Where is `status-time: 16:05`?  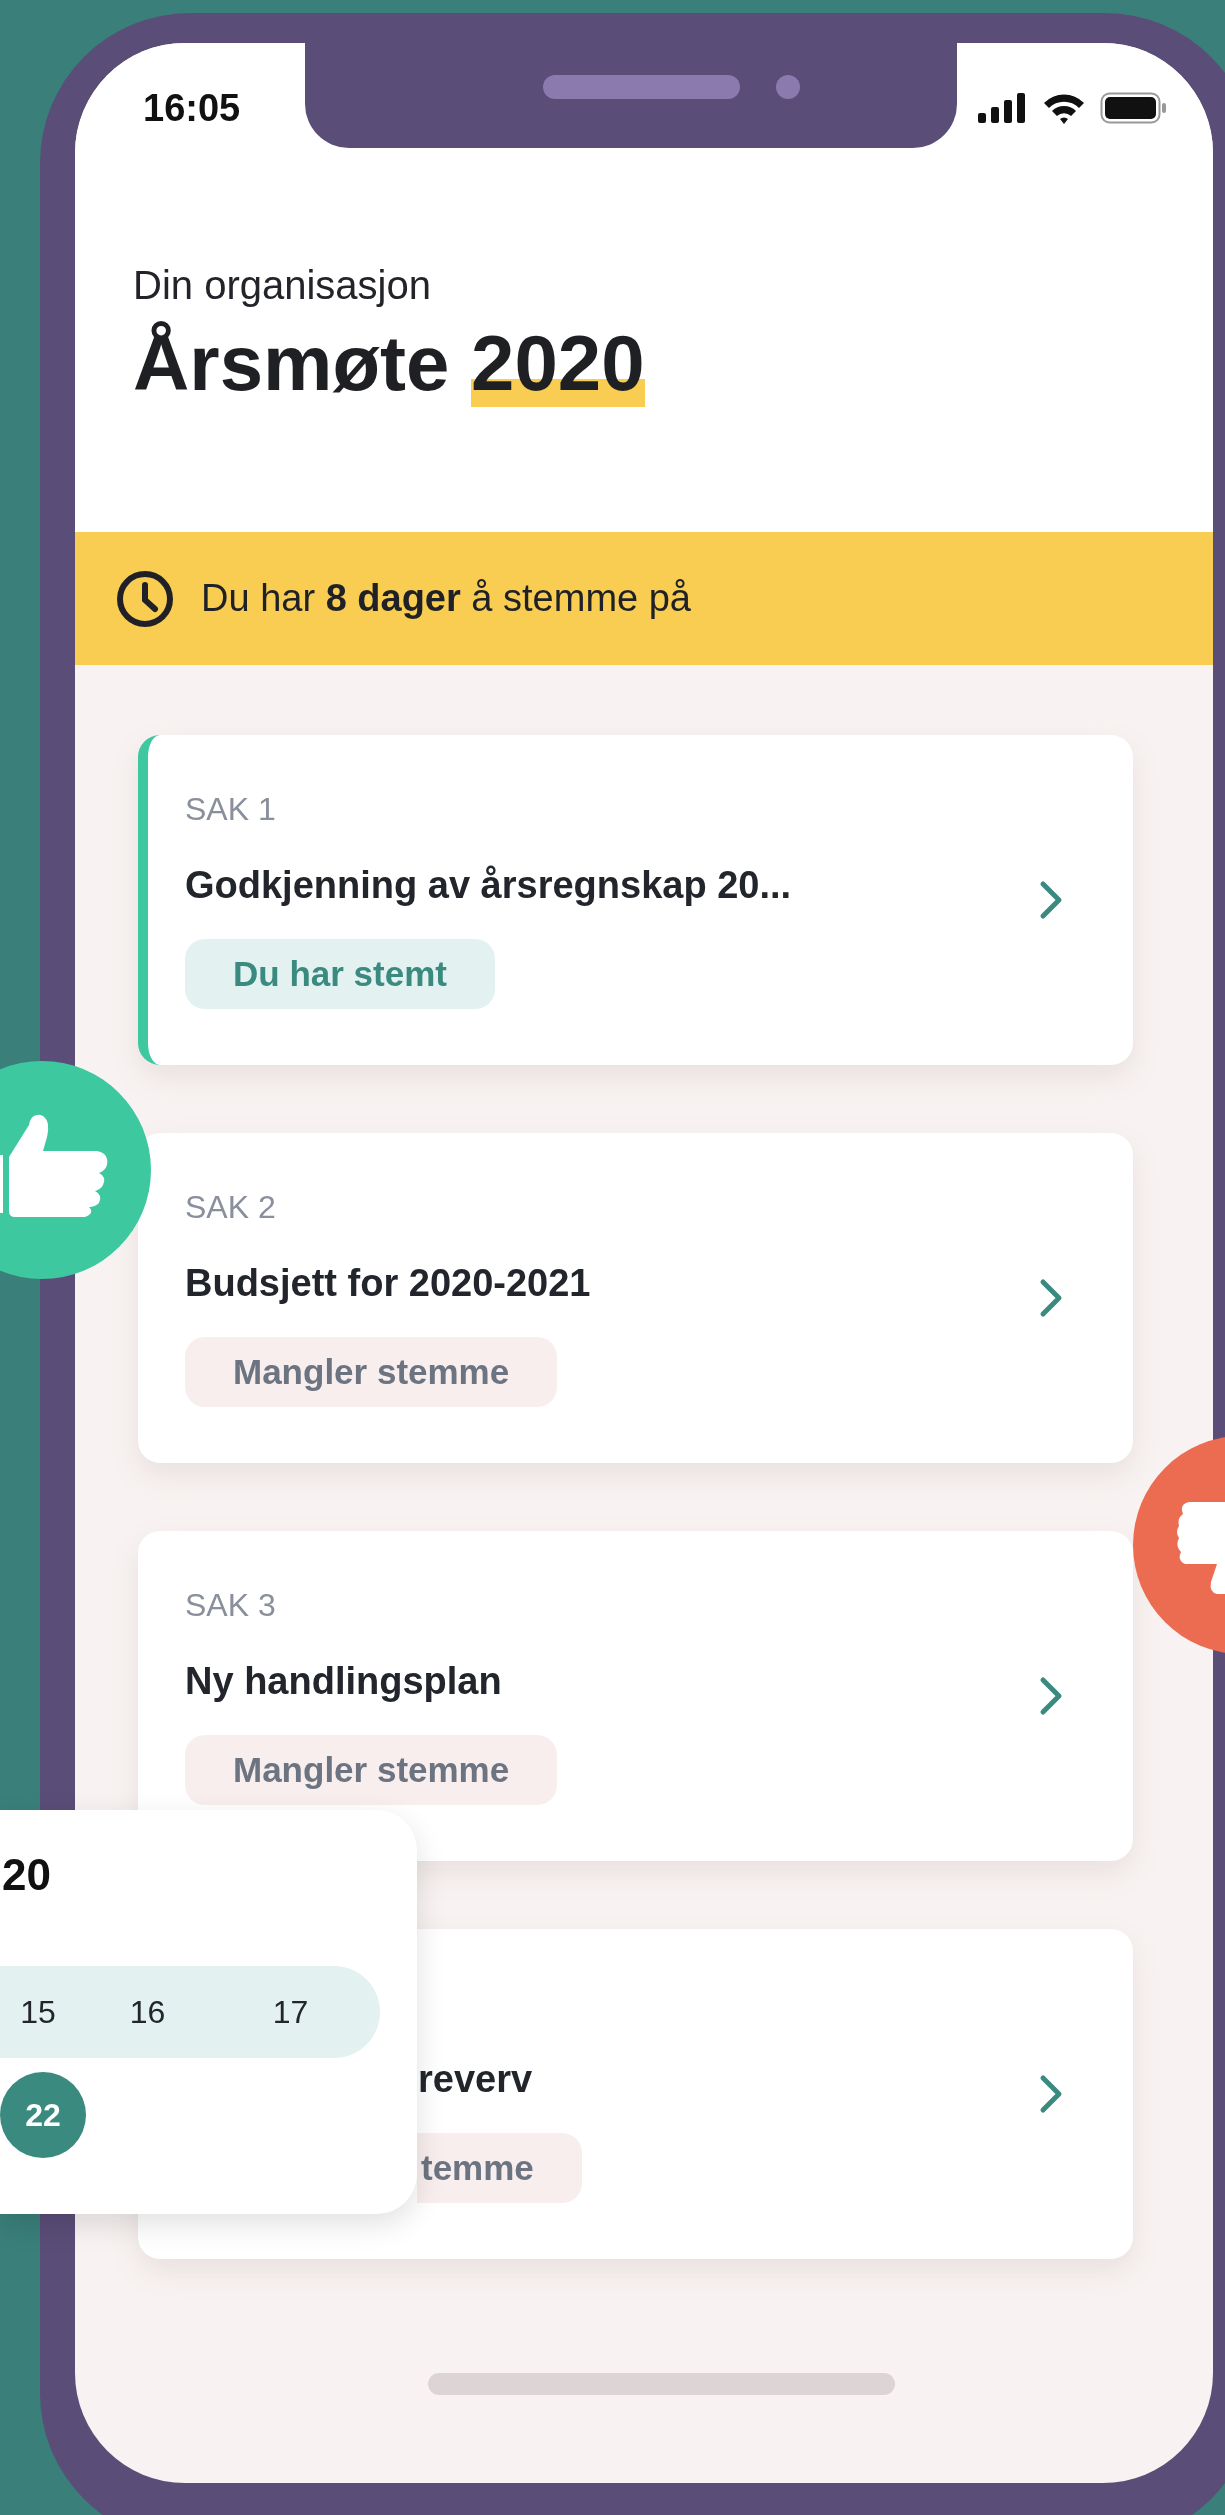 status-time: 16:05 is located at coordinates (192, 108).